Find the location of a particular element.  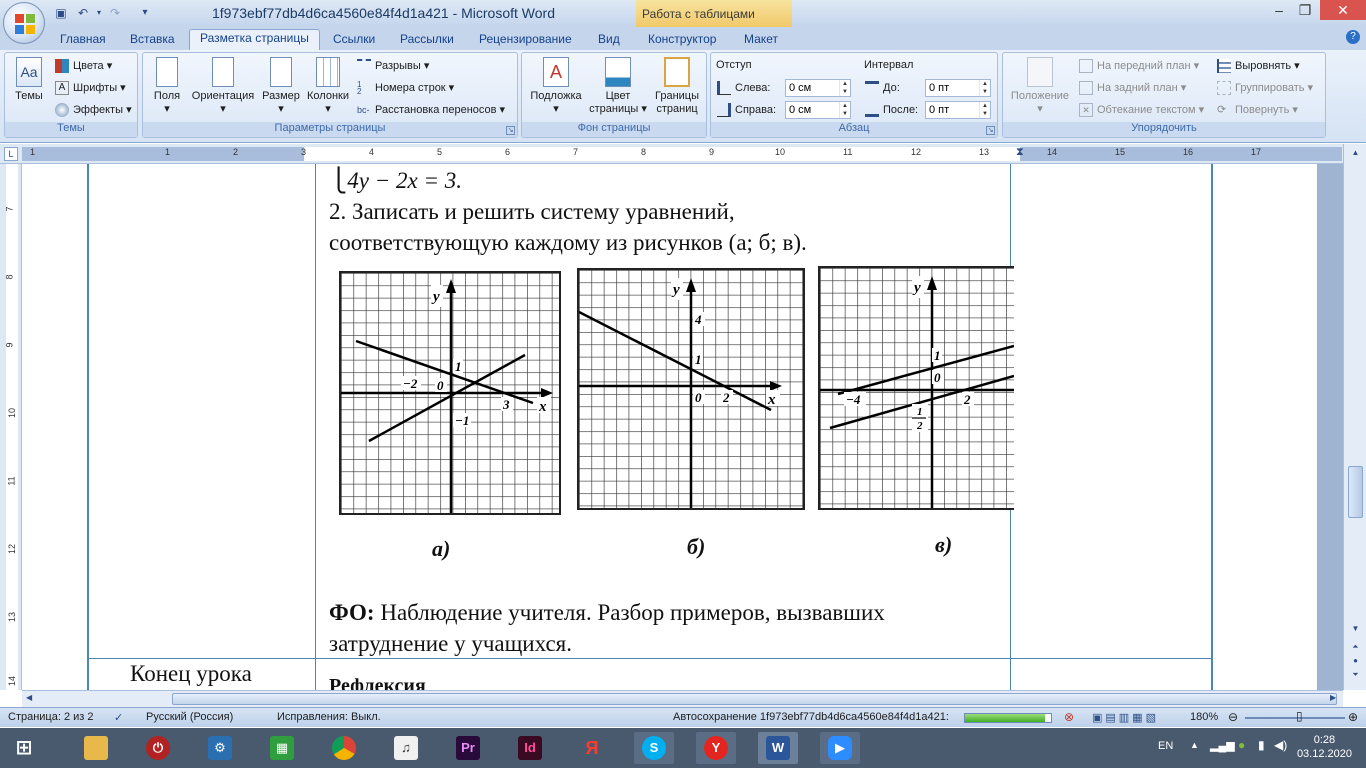

page-setup-launcher-icon: ↘ is located at coordinates (510, 130).